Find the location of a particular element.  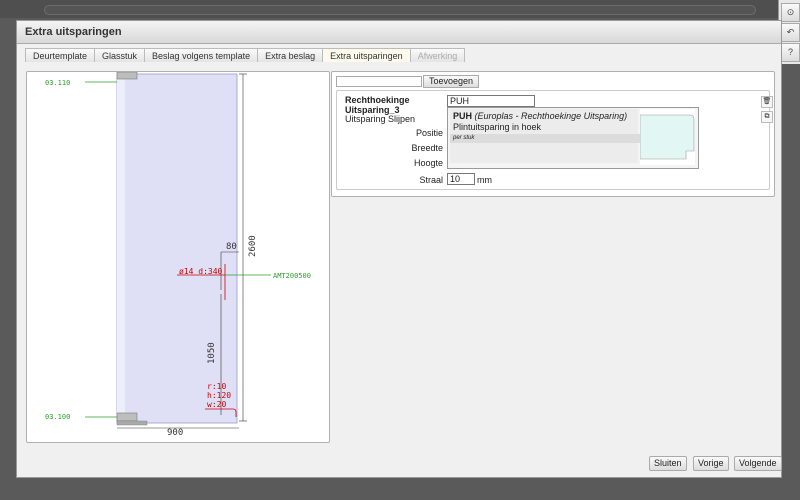

positie-label: Positie is located at coordinates (429, 133).